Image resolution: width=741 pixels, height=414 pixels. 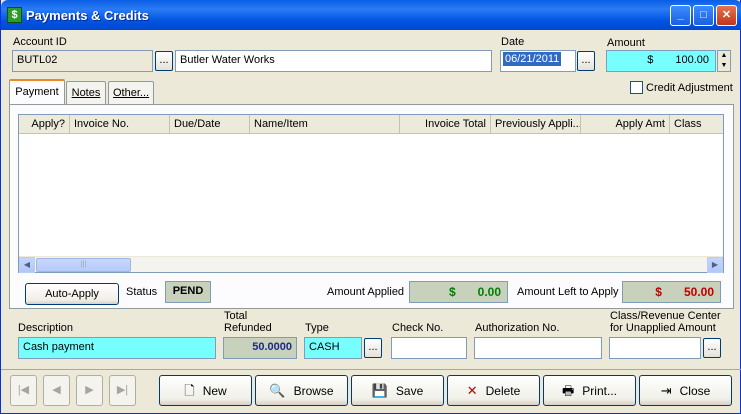 I want to click on auto-apply-button: Auto-Apply, so click(x=72, y=294).